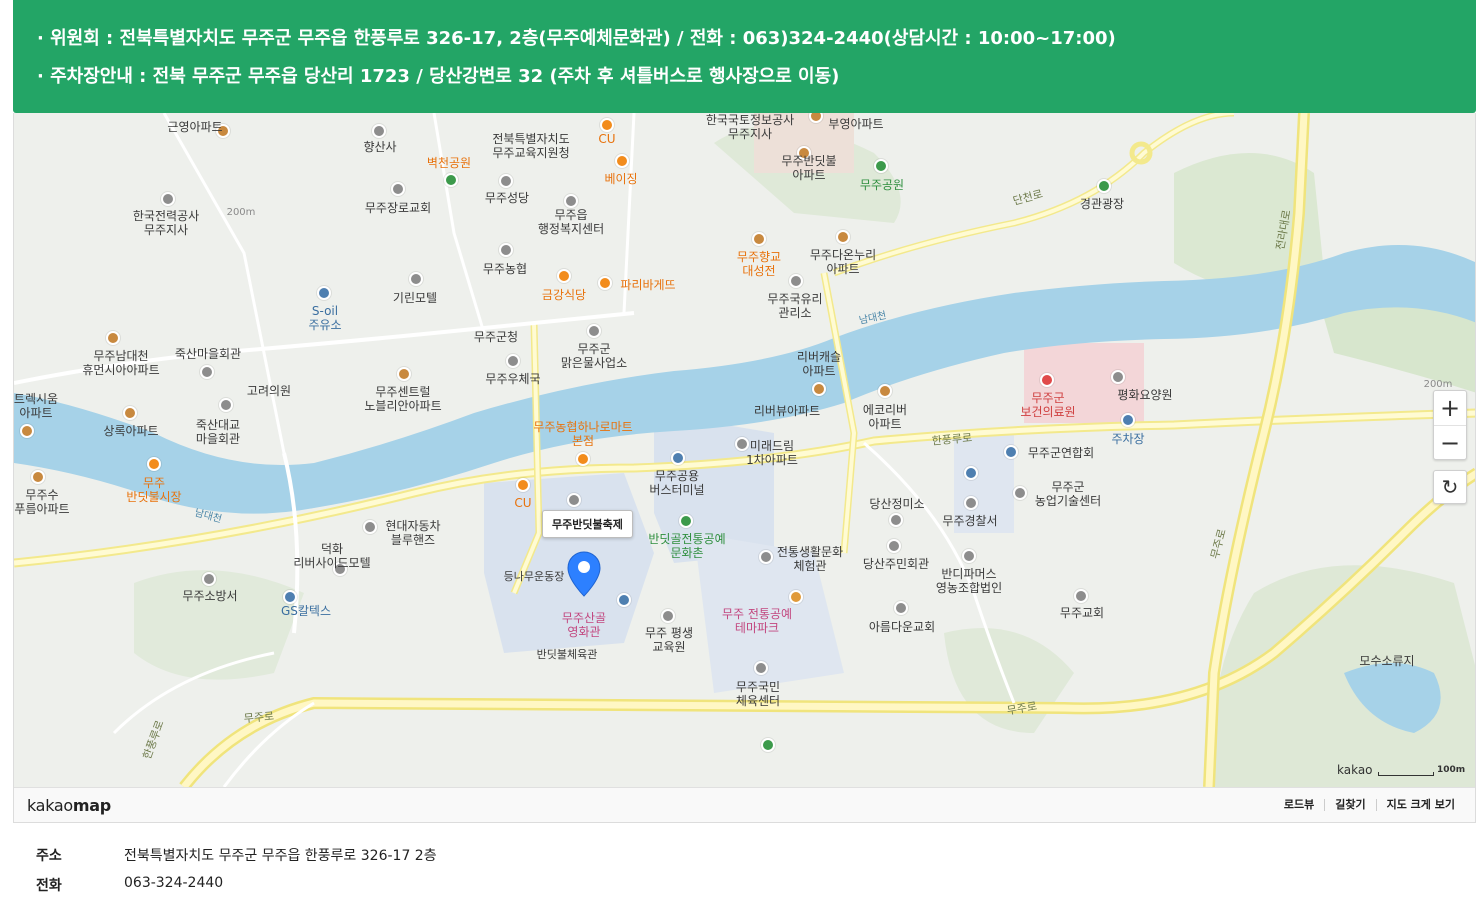 Image resolution: width=1477 pixels, height=897 pixels. I want to click on address-value: 전북특별자치도 무주군 무주읍 한풍루로 326-17 2층, so click(280, 856).